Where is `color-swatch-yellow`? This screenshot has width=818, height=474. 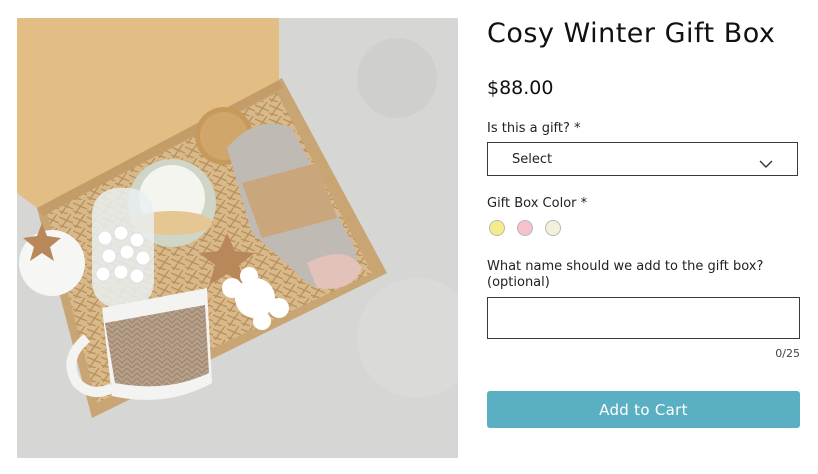
color-swatch-yellow is located at coordinates (497, 228).